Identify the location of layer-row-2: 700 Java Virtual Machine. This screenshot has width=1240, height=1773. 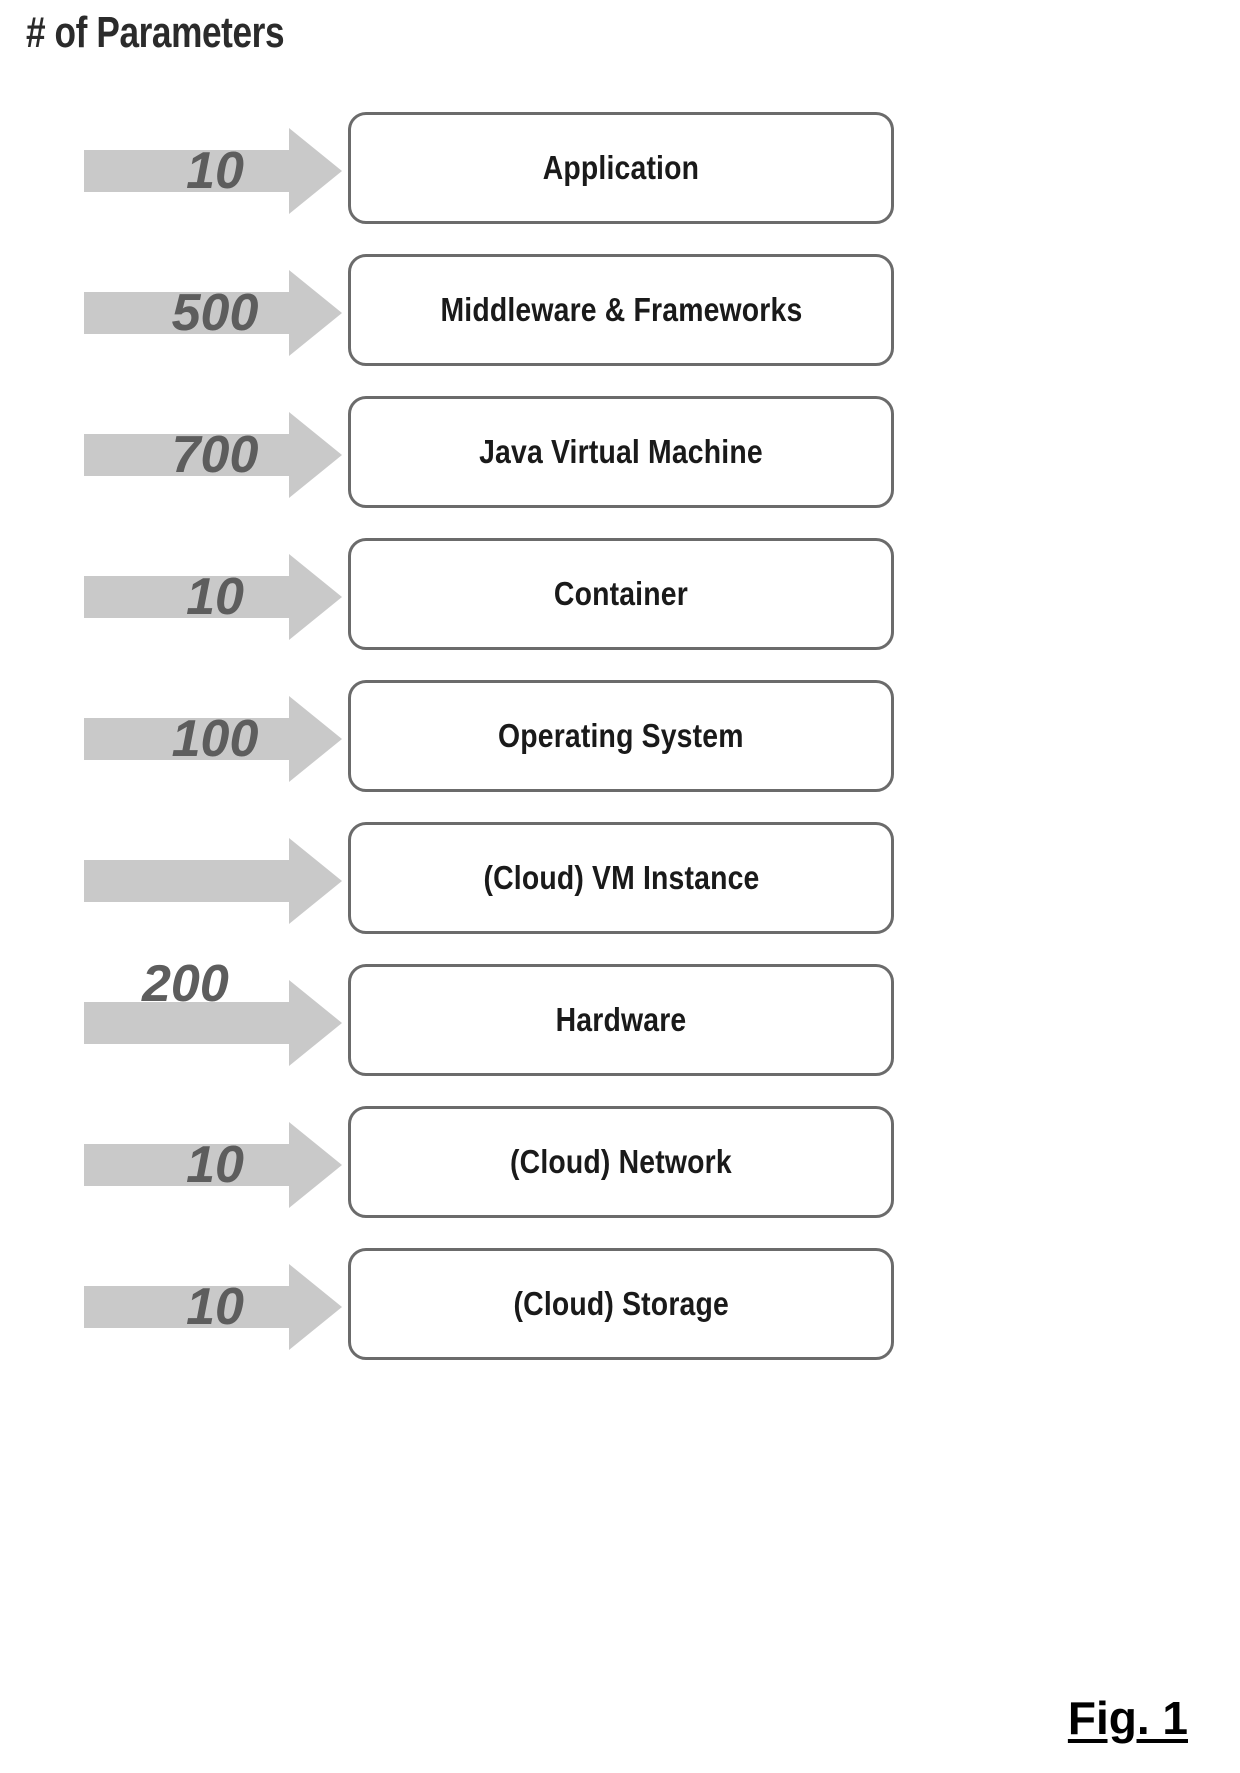
(620, 455).